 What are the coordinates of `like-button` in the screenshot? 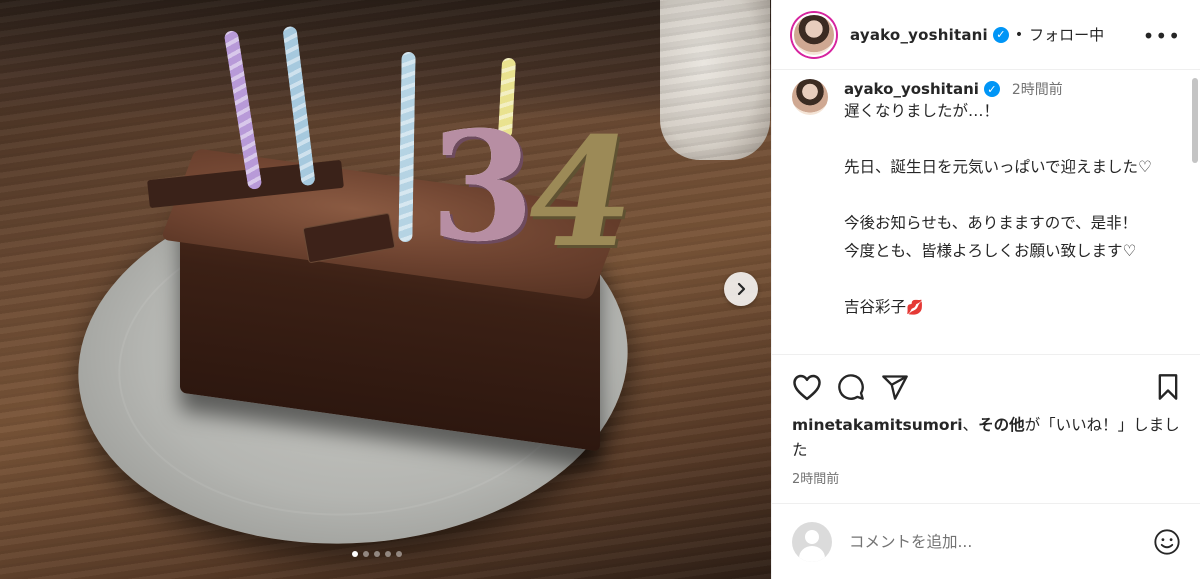 It's located at (807, 387).